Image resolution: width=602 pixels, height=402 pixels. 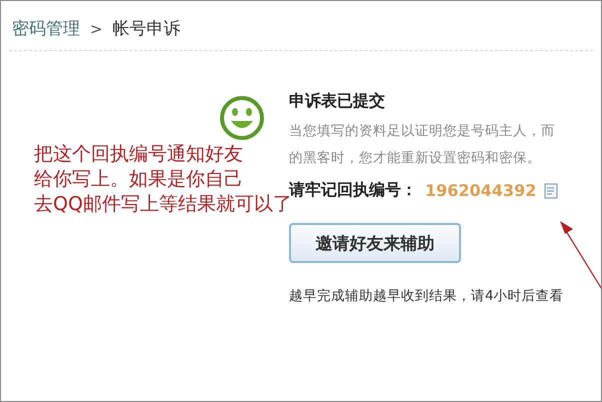 What do you see at coordinates (46, 28) in the screenshot?
I see `breadcrumb-link: 密码管理` at bounding box center [46, 28].